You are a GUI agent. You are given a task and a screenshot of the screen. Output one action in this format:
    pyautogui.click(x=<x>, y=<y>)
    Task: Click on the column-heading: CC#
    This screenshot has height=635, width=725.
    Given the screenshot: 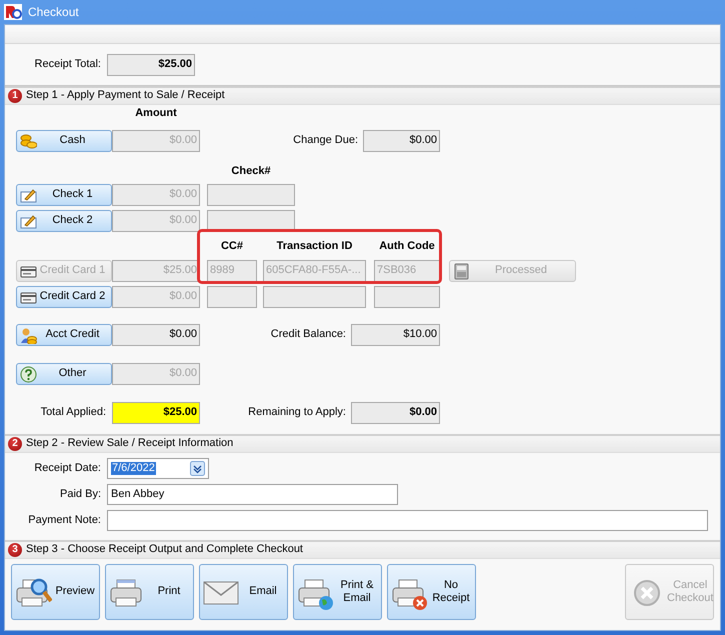 What is the action you would take?
    pyautogui.click(x=232, y=247)
    